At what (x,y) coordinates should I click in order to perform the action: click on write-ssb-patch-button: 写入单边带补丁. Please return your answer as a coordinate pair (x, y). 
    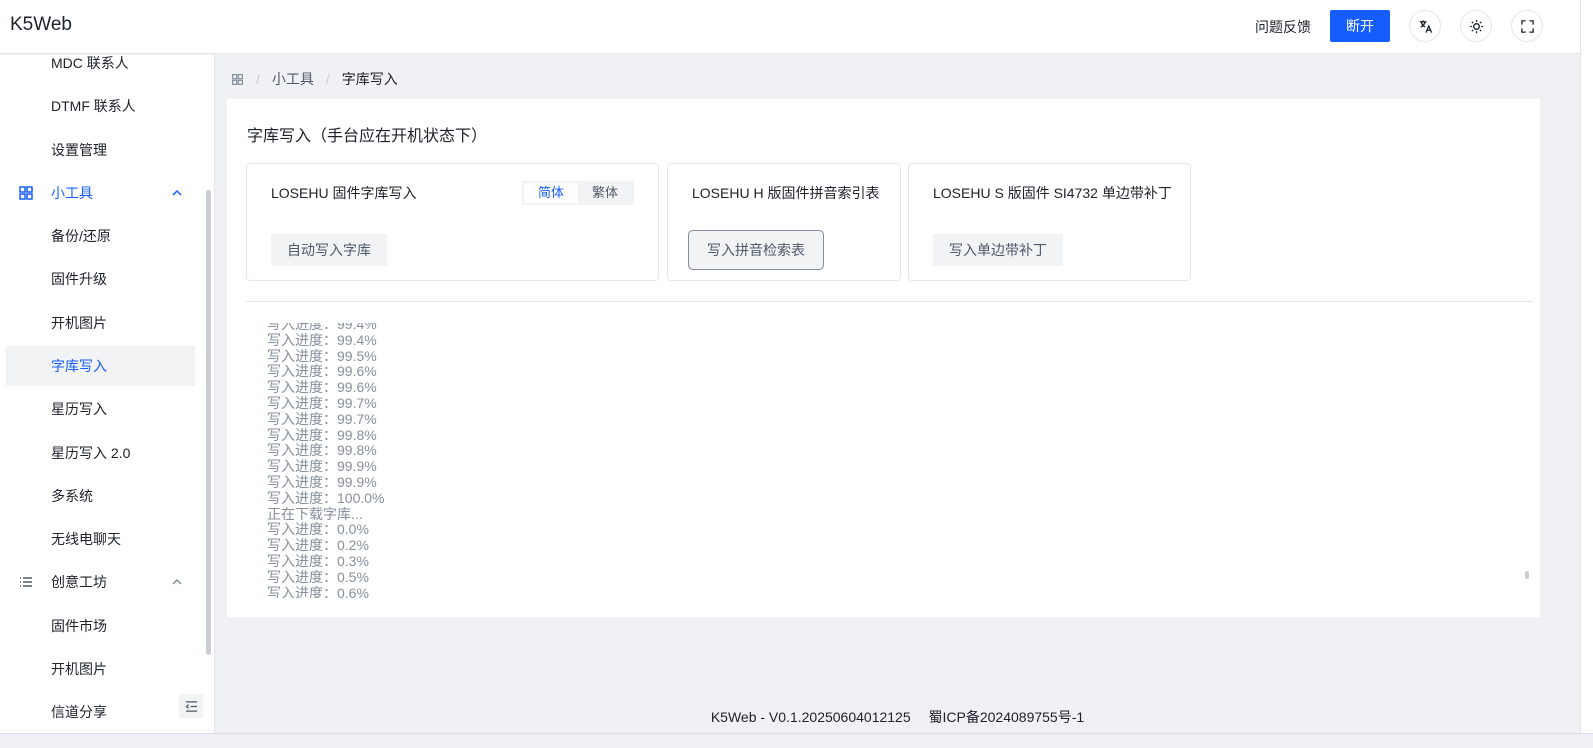
    Looking at the image, I should click on (998, 250).